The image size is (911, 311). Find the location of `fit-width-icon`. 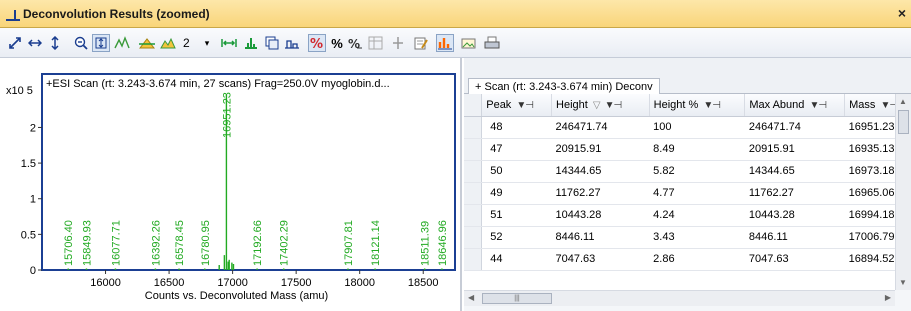

fit-width-icon is located at coordinates (229, 43).